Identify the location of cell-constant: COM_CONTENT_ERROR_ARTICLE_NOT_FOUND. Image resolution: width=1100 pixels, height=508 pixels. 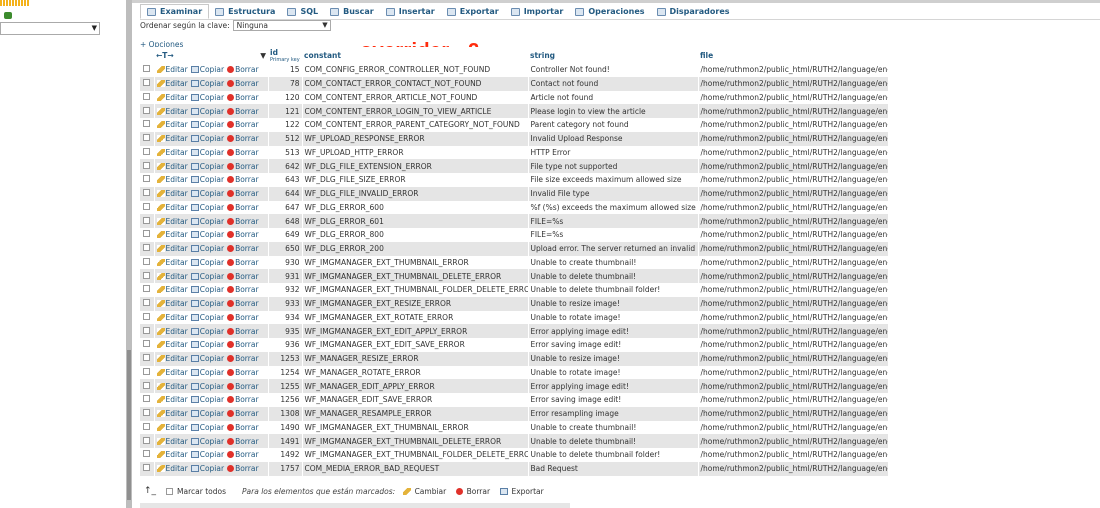
(415, 97).